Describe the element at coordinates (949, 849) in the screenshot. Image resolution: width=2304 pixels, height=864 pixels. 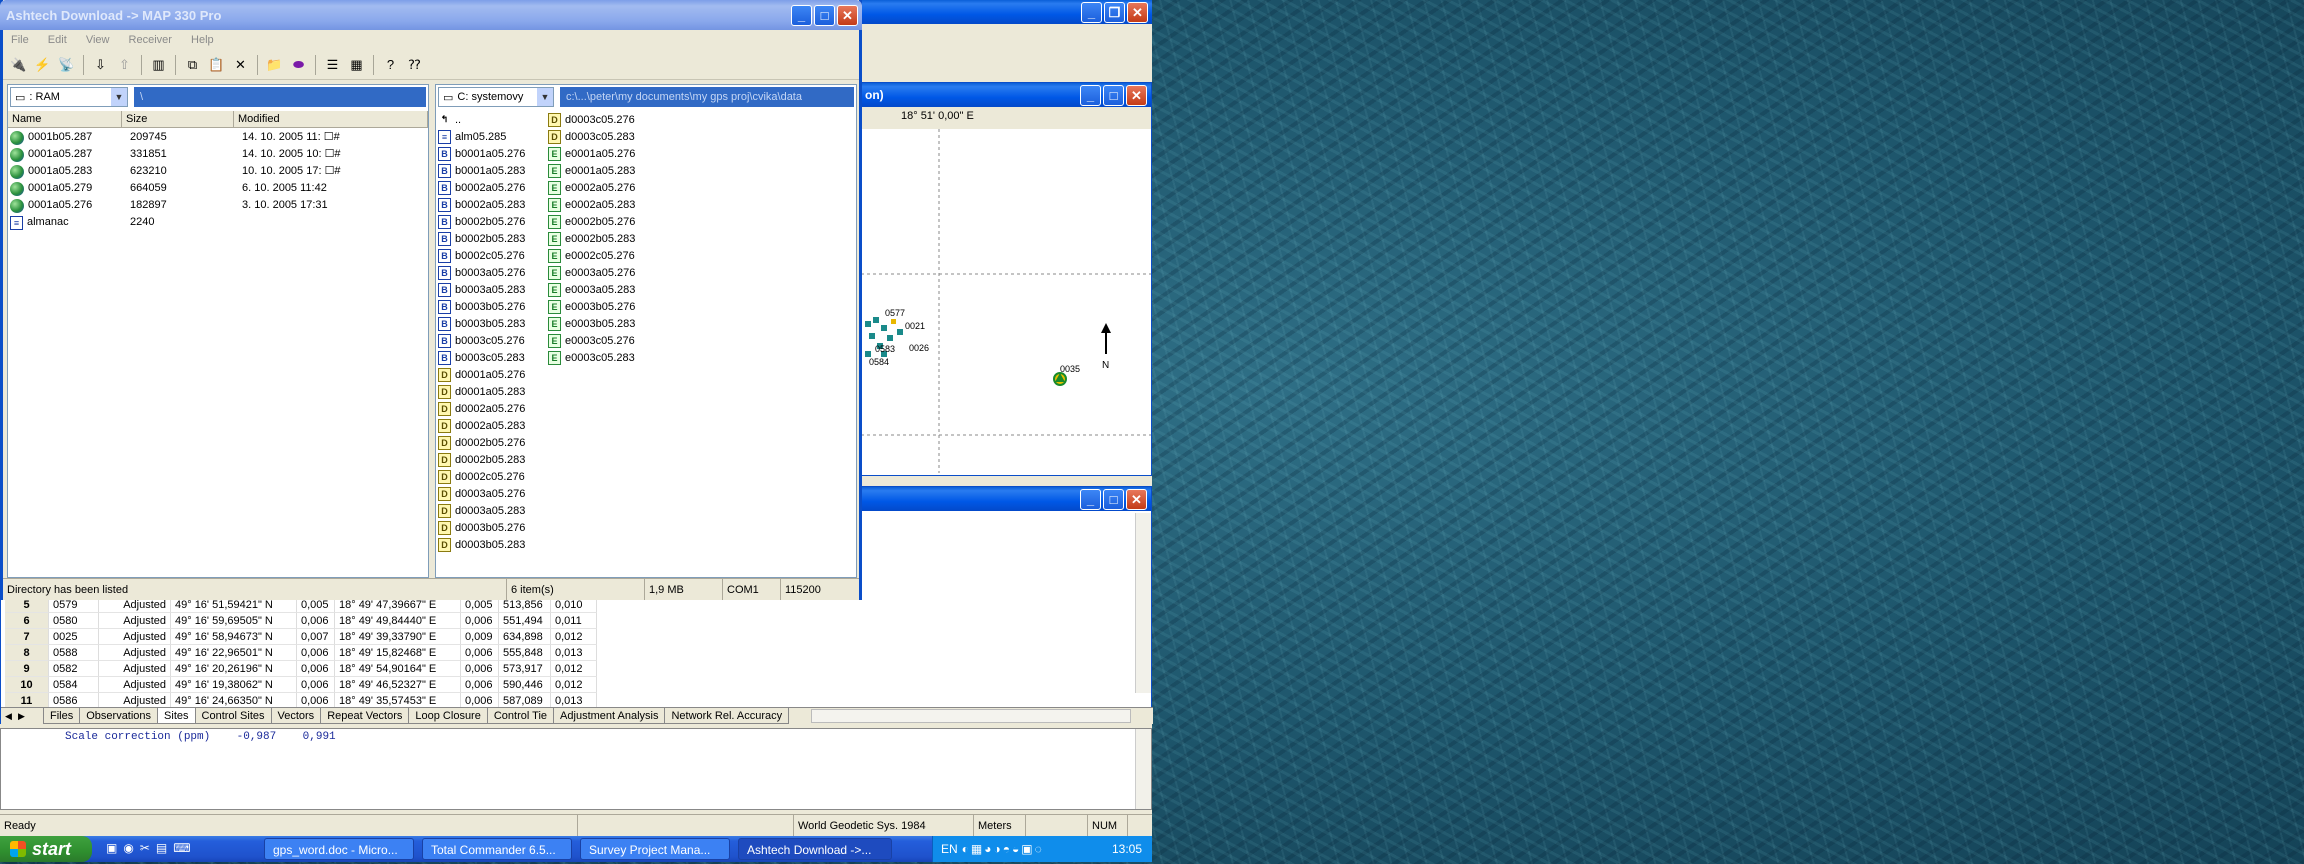
I see `language-indicator: EN` at that location.